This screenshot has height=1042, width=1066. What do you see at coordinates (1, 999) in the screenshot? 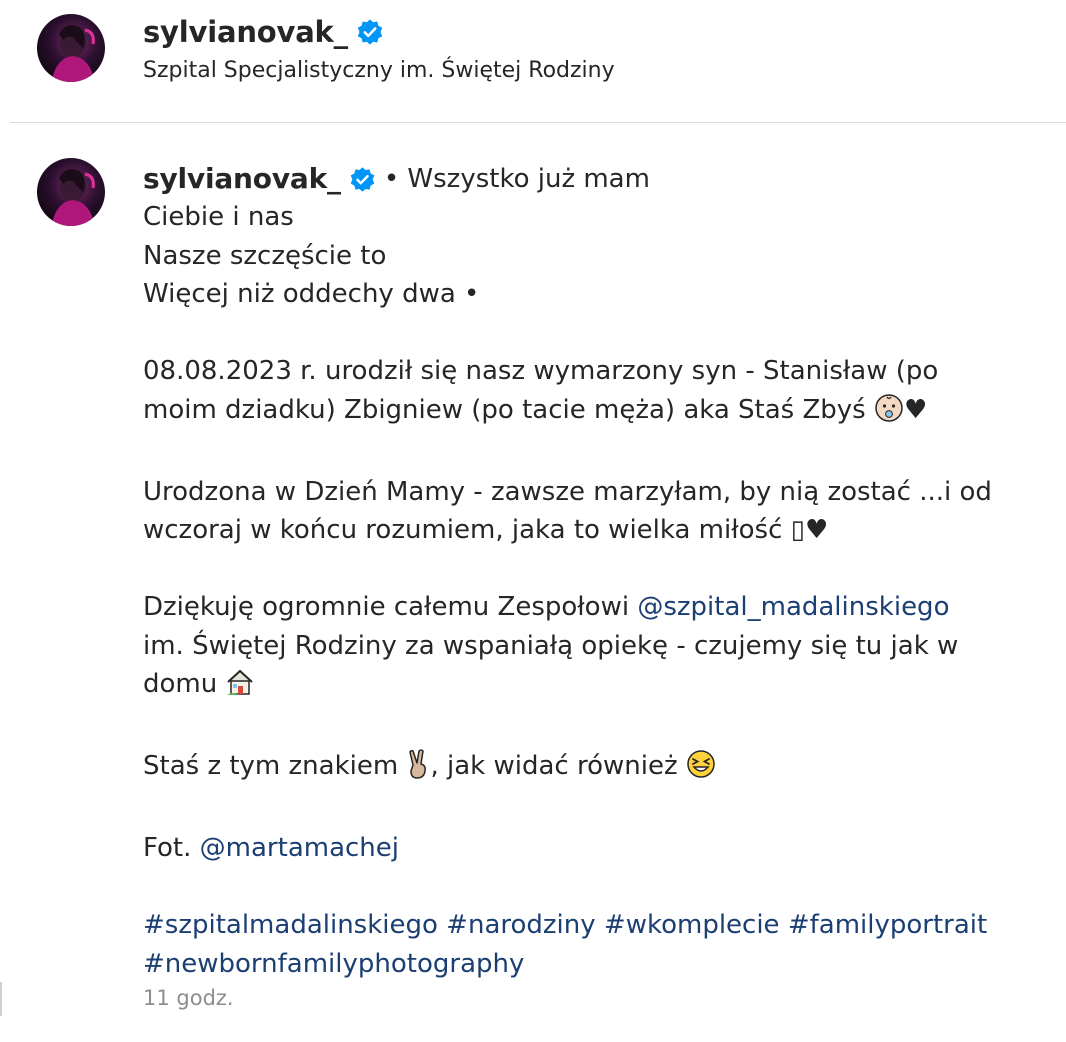
I see `scroll-edge` at bounding box center [1, 999].